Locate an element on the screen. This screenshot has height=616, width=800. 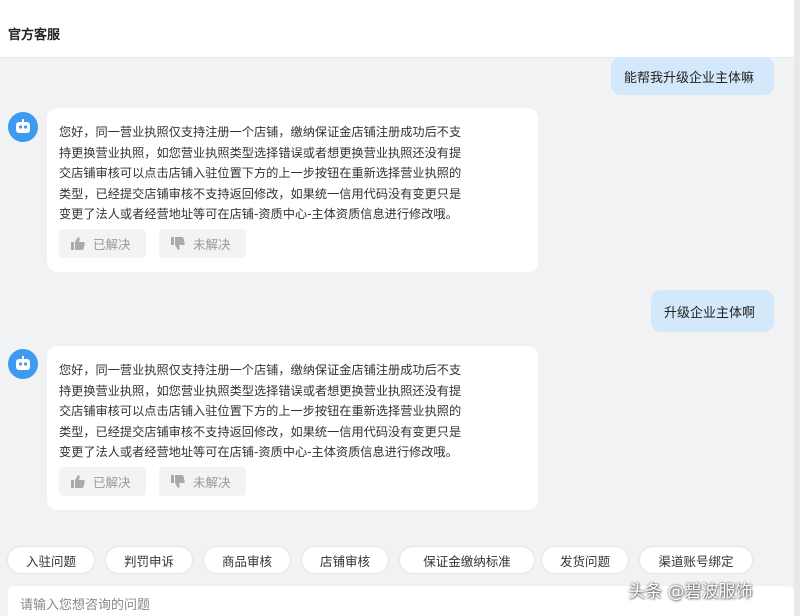
scrollbar is located at coordinates (797, 308).